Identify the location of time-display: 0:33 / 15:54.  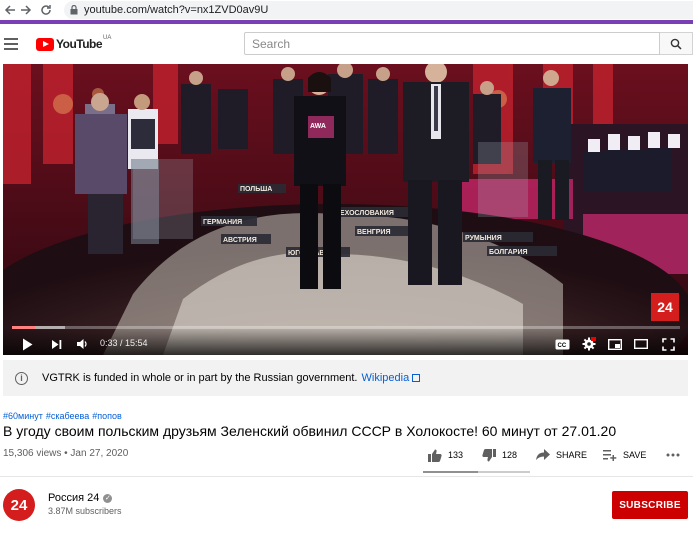
(124, 343).